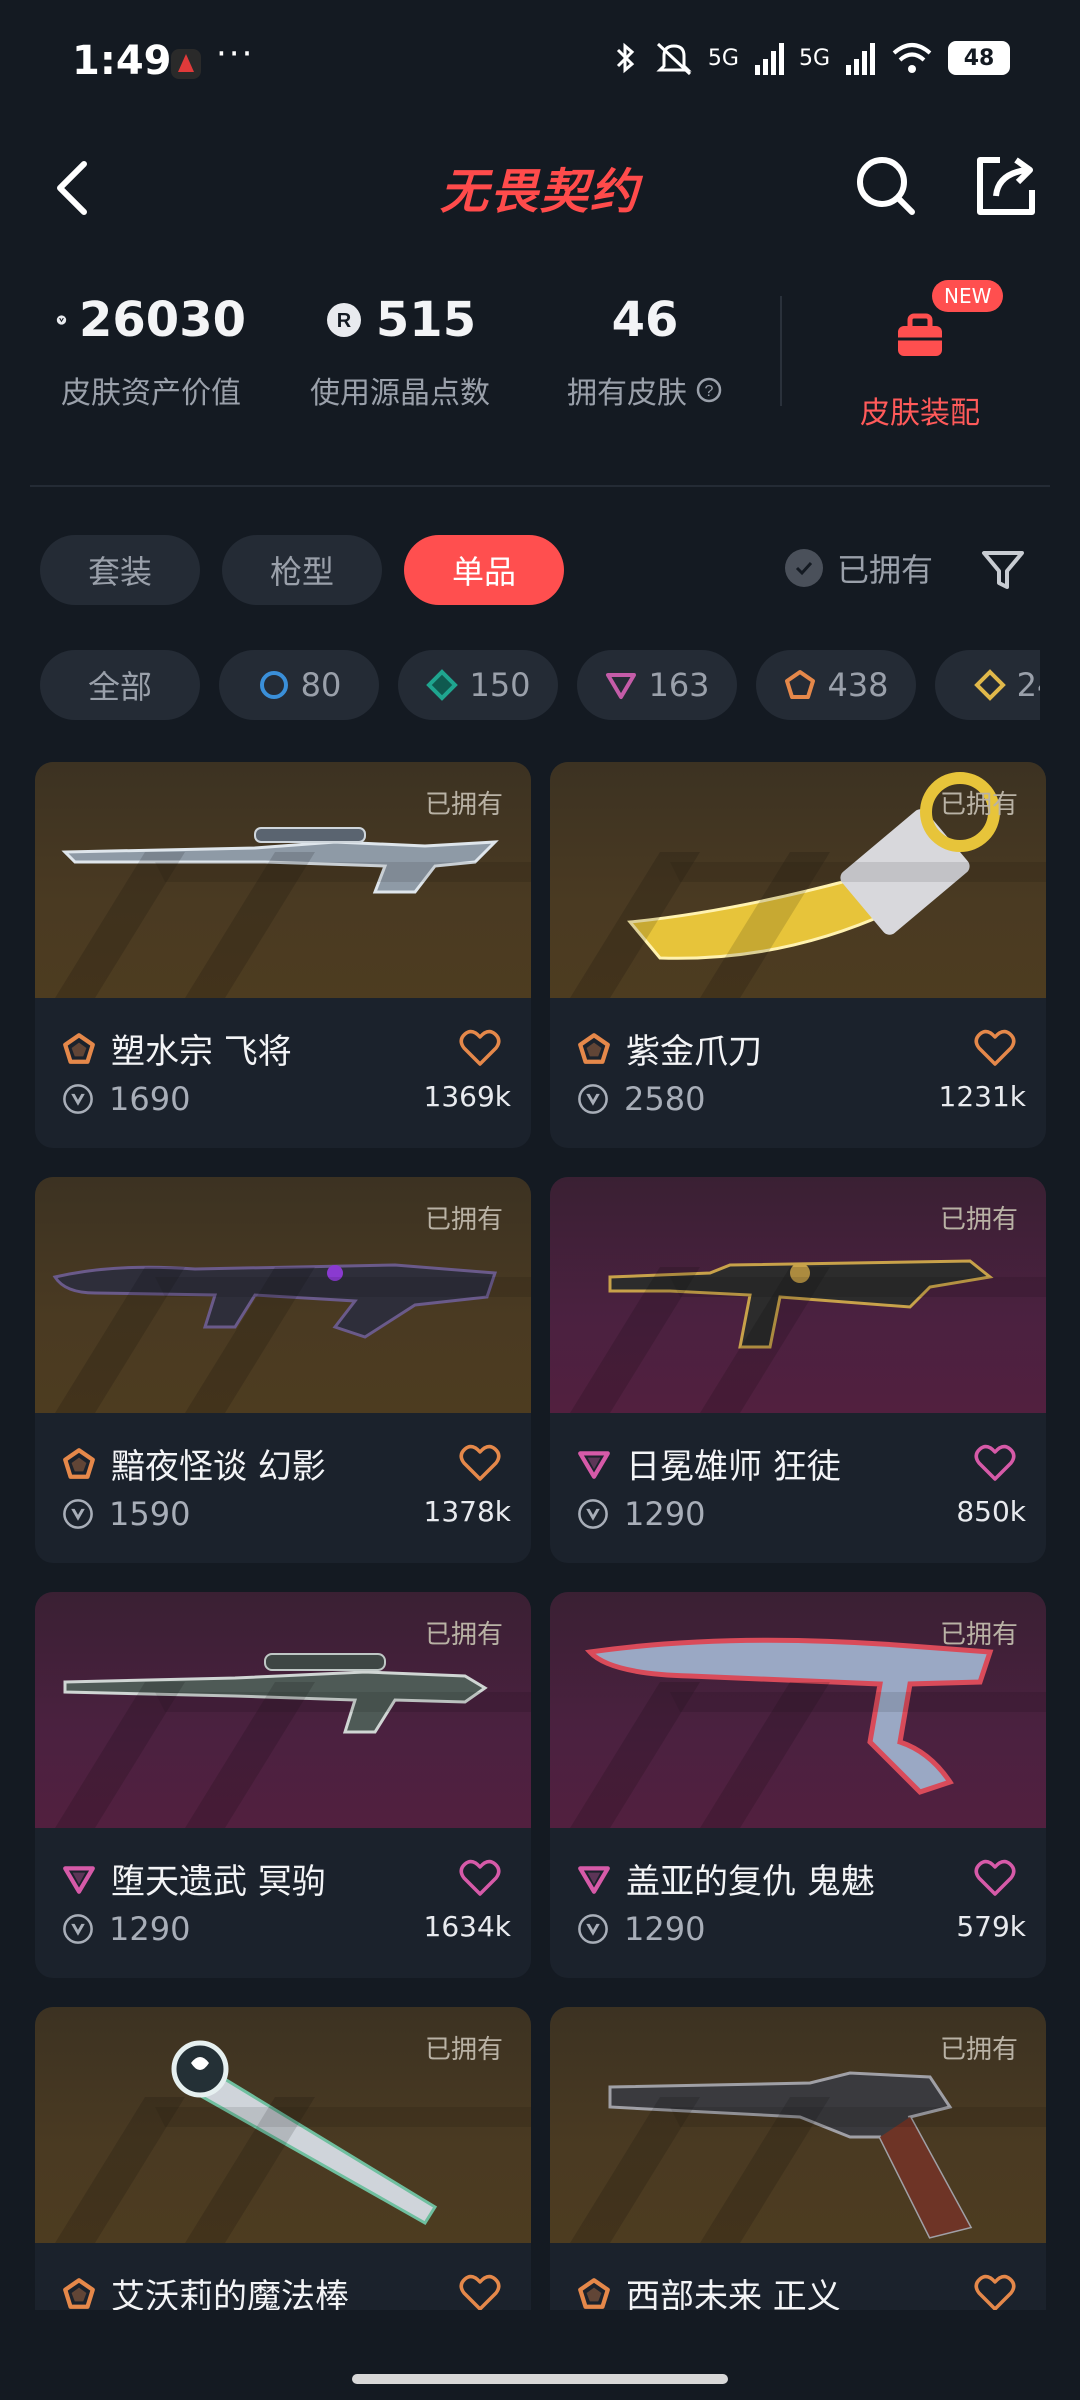 This screenshot has height=2400, width=1080. Describe the element at coordinates (982, 1096) in the screenshot. I see `like-count: 1231k` at that location.